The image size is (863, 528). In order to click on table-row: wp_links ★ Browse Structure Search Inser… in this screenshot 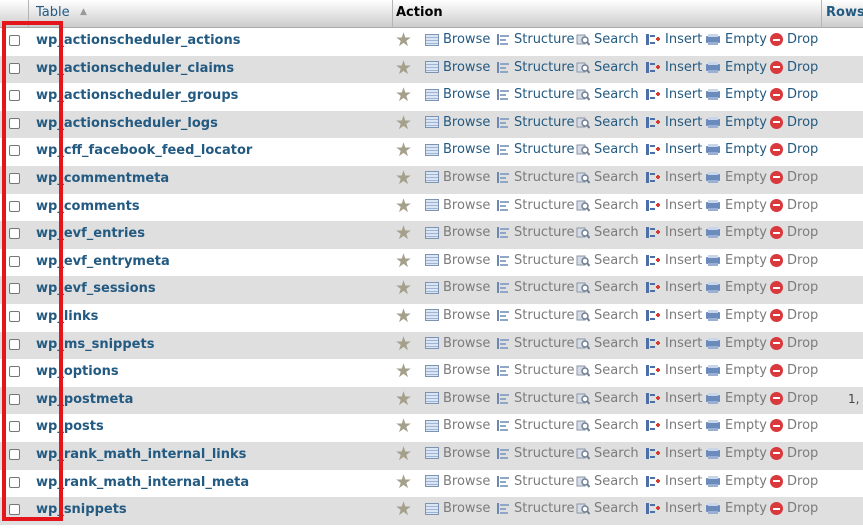, I will do `click(431, 317)`.